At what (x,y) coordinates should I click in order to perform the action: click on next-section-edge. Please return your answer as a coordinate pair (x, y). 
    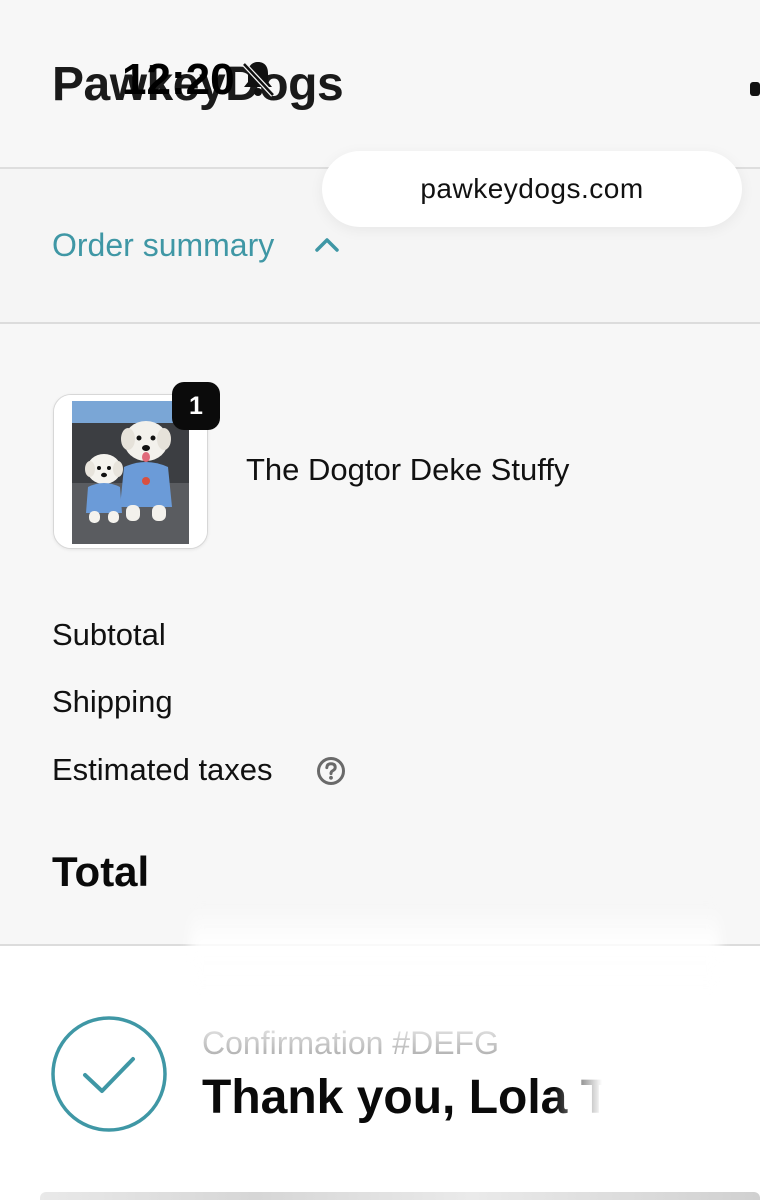
    Looking at the image, I should click on (400, 1196).